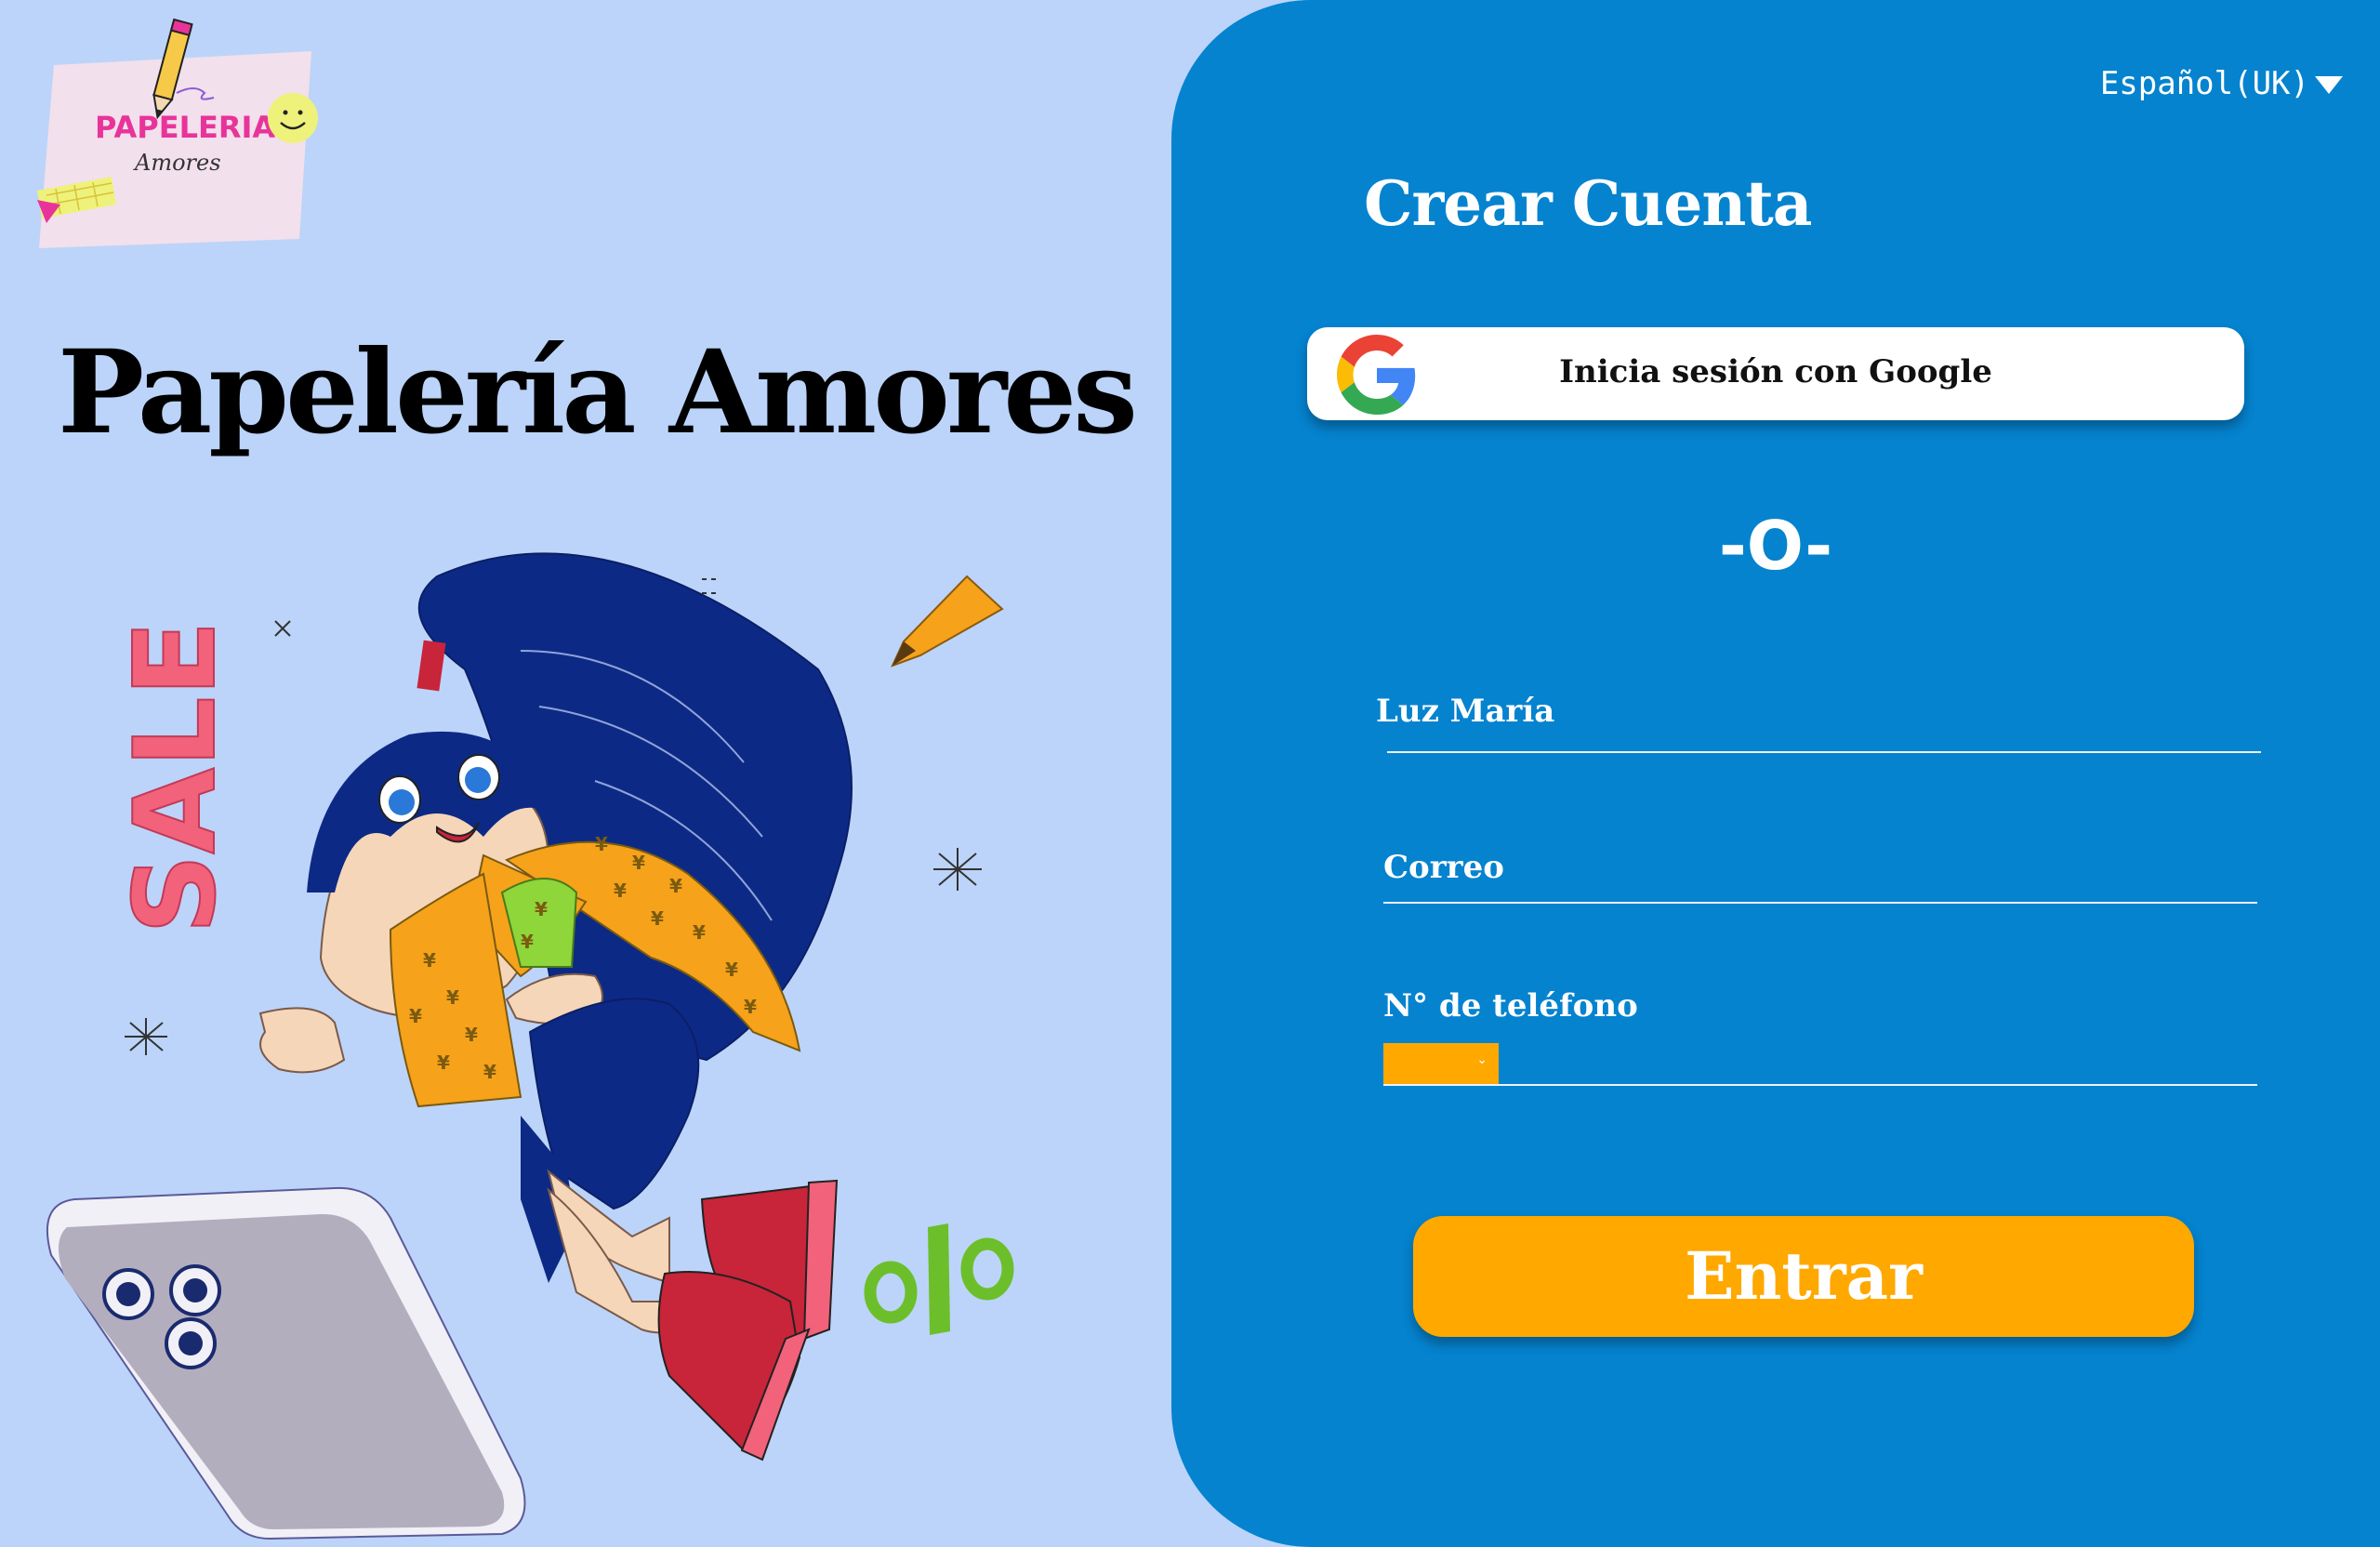  I want to click on phone-field-underline, so click(1820, 1085).